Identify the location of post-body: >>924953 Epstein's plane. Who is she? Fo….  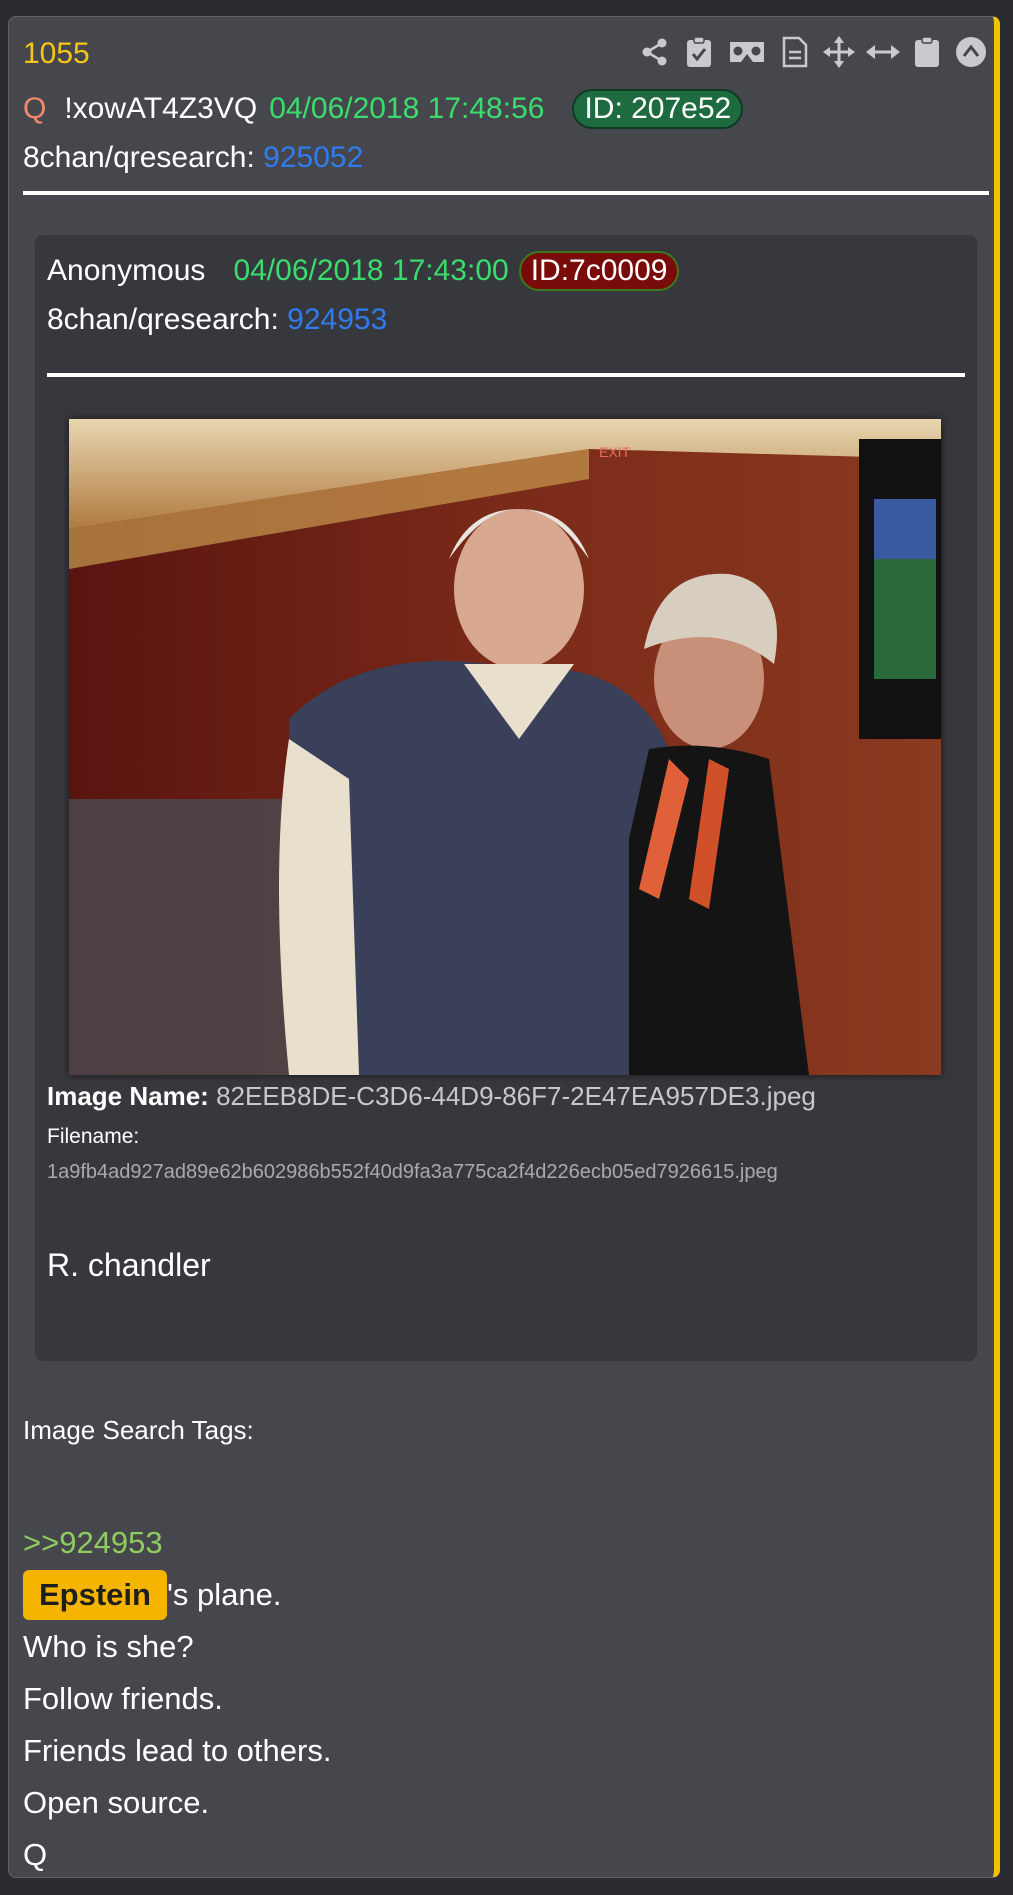
(177, 1699).